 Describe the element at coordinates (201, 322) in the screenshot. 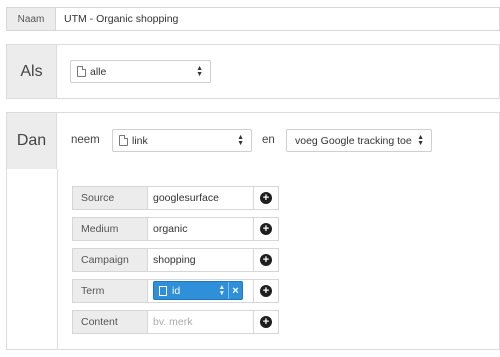

I see `param-input-content: bv. merk` at that location.